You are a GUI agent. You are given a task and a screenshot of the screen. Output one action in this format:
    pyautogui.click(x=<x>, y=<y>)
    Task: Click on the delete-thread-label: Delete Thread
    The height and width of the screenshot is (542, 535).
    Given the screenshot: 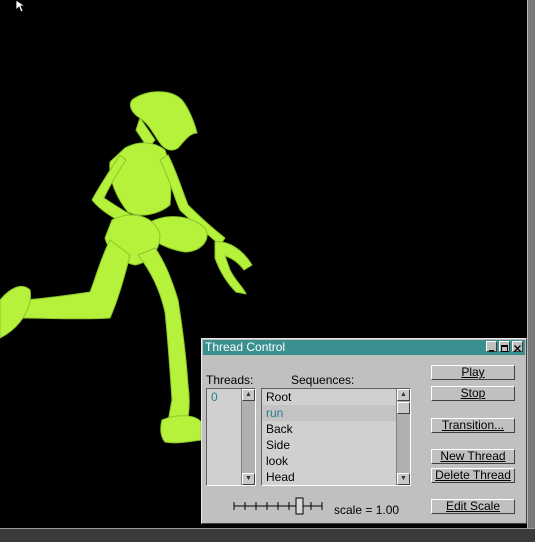 What is the action you would take?
    pyautogui.click(x=473, y=475)
    